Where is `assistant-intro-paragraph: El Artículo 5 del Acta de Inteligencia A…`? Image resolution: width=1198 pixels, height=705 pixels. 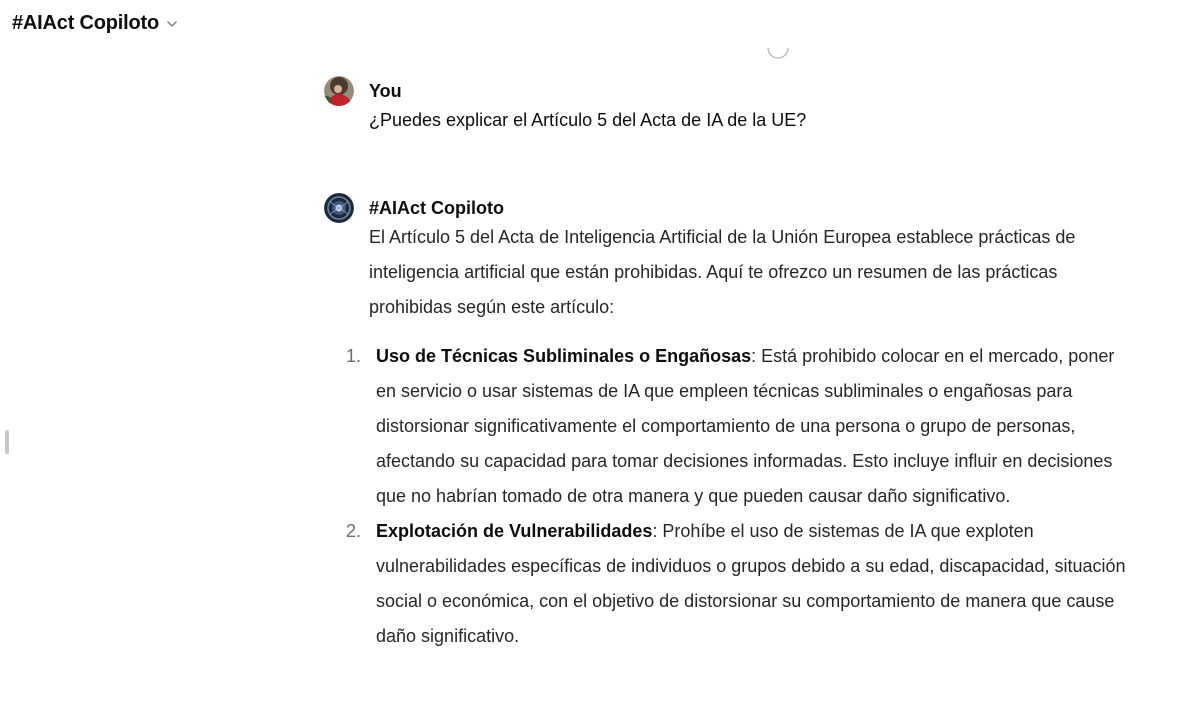
assistant-intro-paragraph: El Artículo 5 del Acta de Inteligencia A… is located at coordinates (722, 272).